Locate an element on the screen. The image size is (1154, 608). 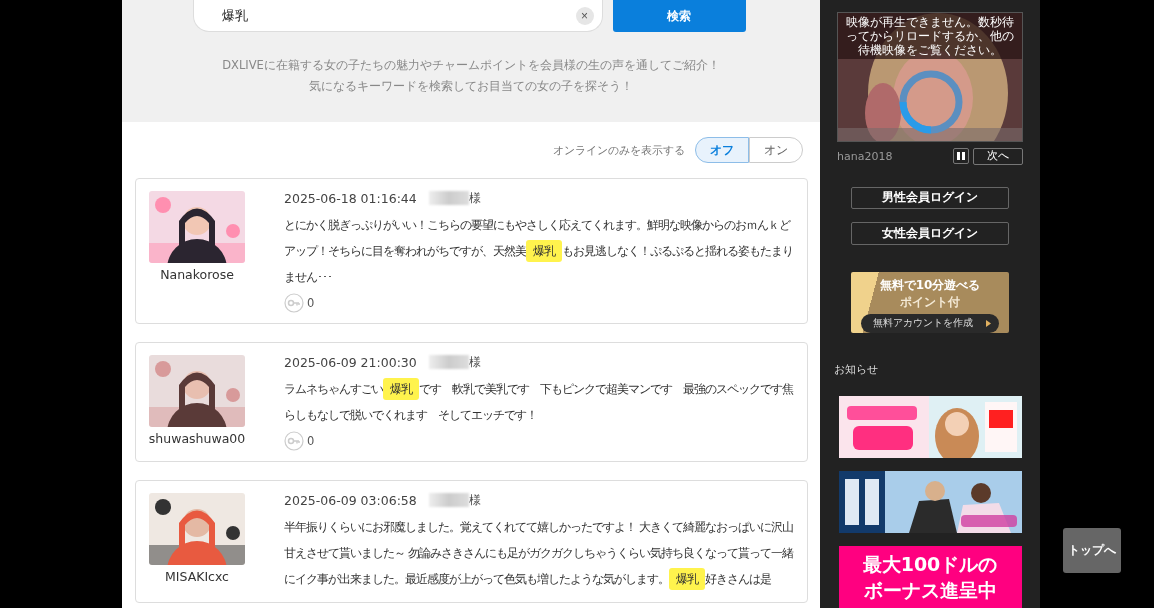
promo-subtitle: ポイント付 is located at coordinates (930, 302).